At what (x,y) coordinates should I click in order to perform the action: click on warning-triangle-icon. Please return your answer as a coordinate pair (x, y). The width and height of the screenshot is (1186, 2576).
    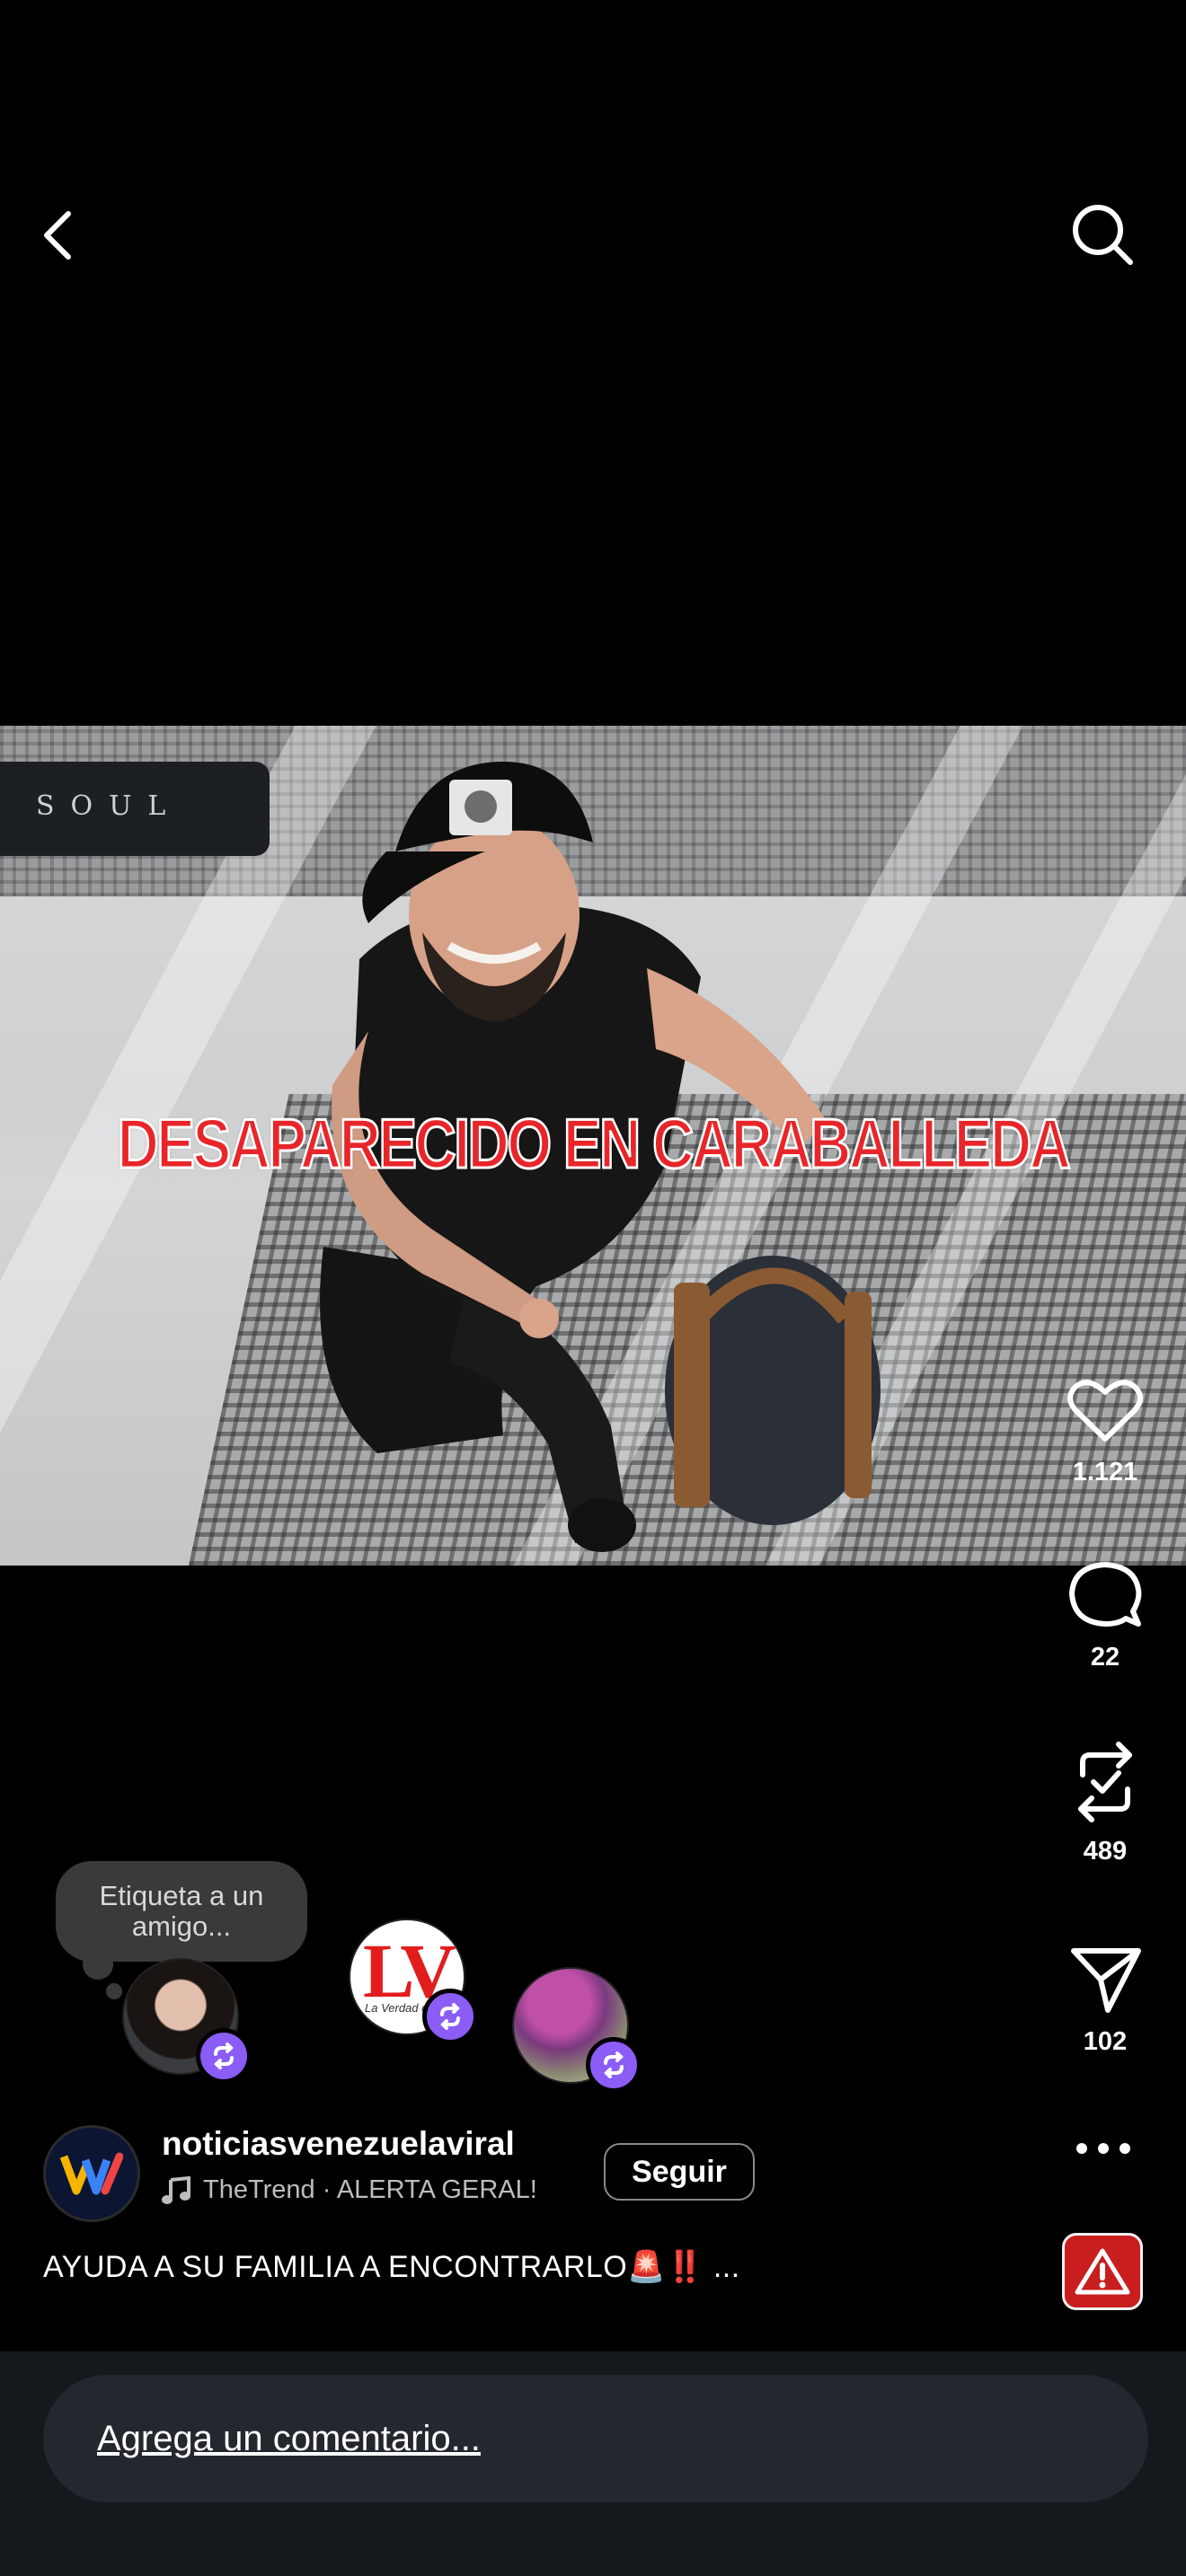
    Looking at the image, I should click on (1102, 2271).